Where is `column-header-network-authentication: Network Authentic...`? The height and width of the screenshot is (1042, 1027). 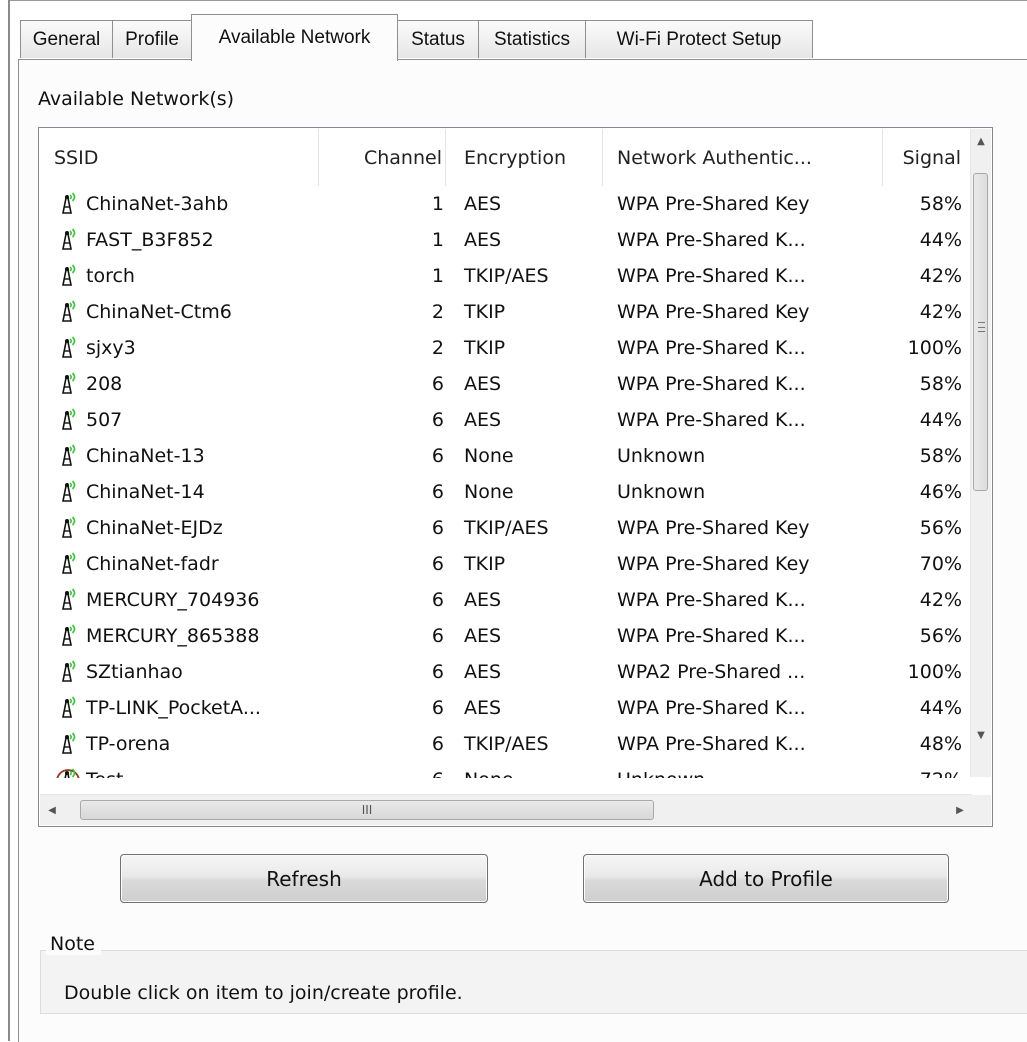
column-header-network-authentication: Network Authentic... is located at coordinates (743, 157).